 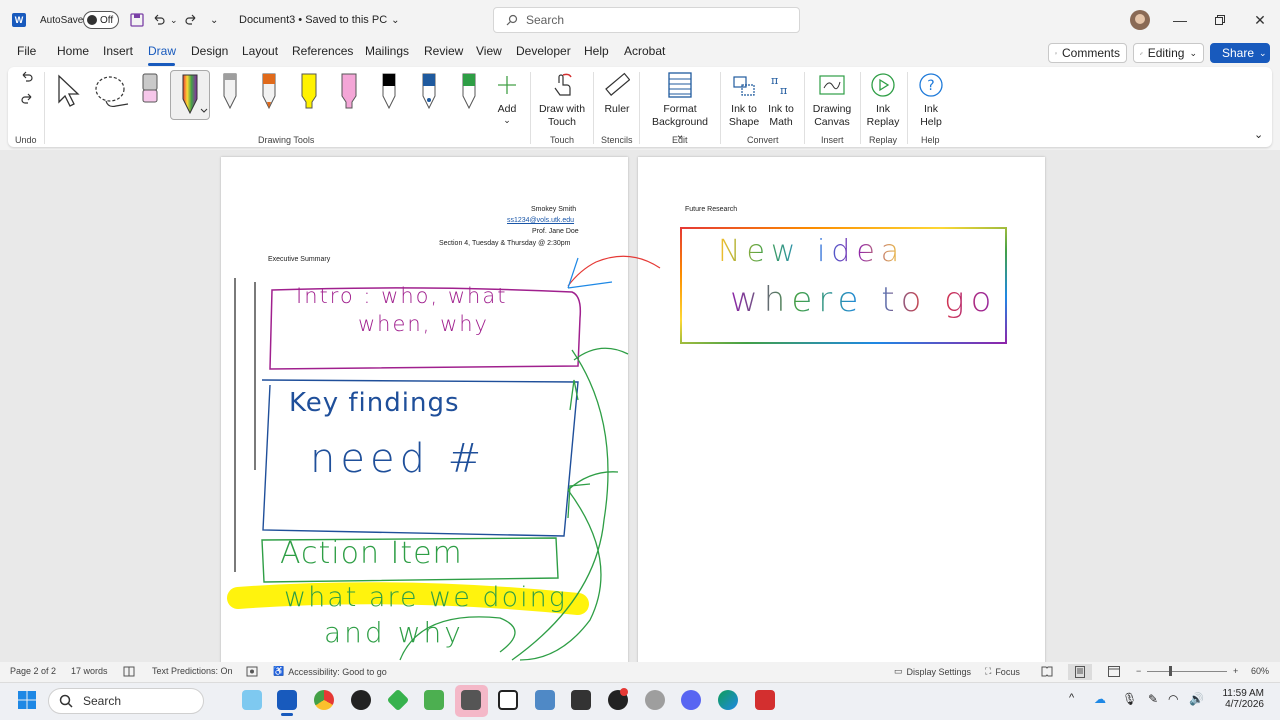 I want to click on tab-references: References, so click(x=322, y=51).